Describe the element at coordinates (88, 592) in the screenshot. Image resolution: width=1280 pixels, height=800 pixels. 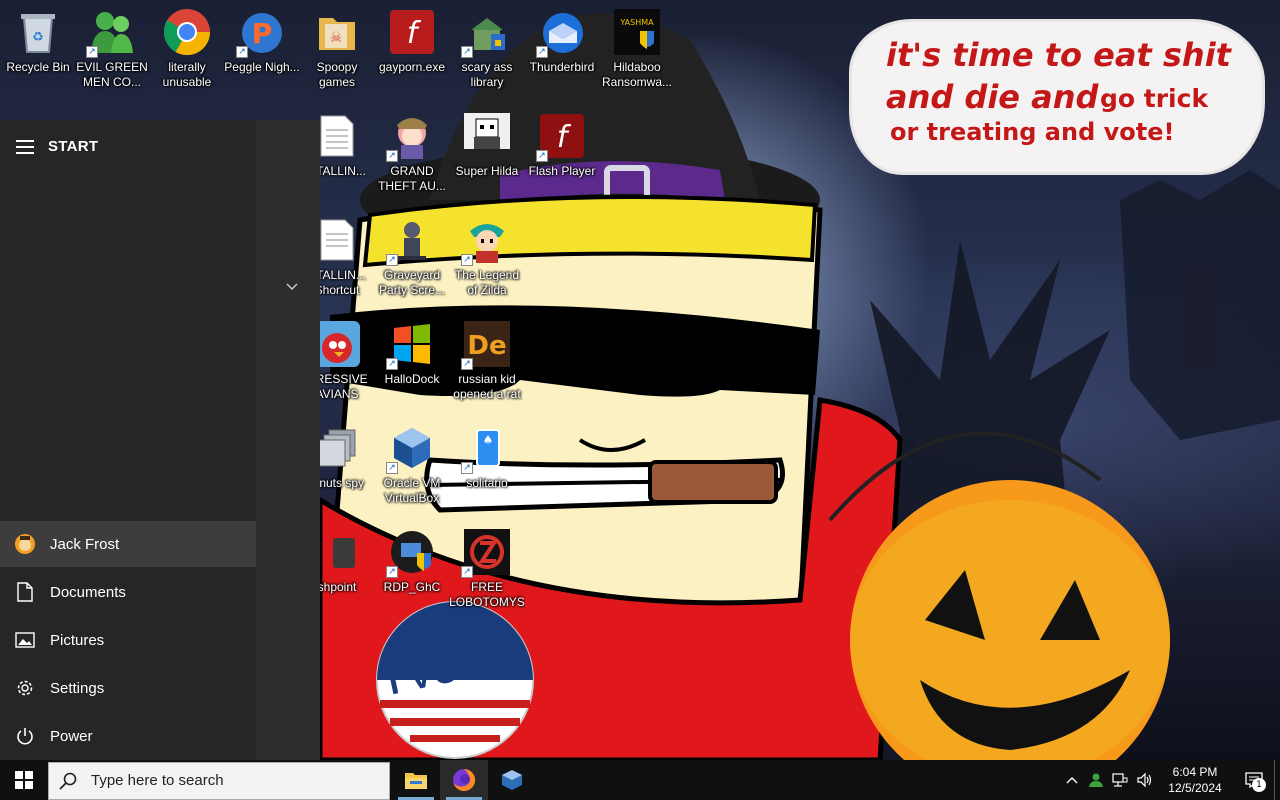
I see `start-menu-item-label: Documents` at that location.